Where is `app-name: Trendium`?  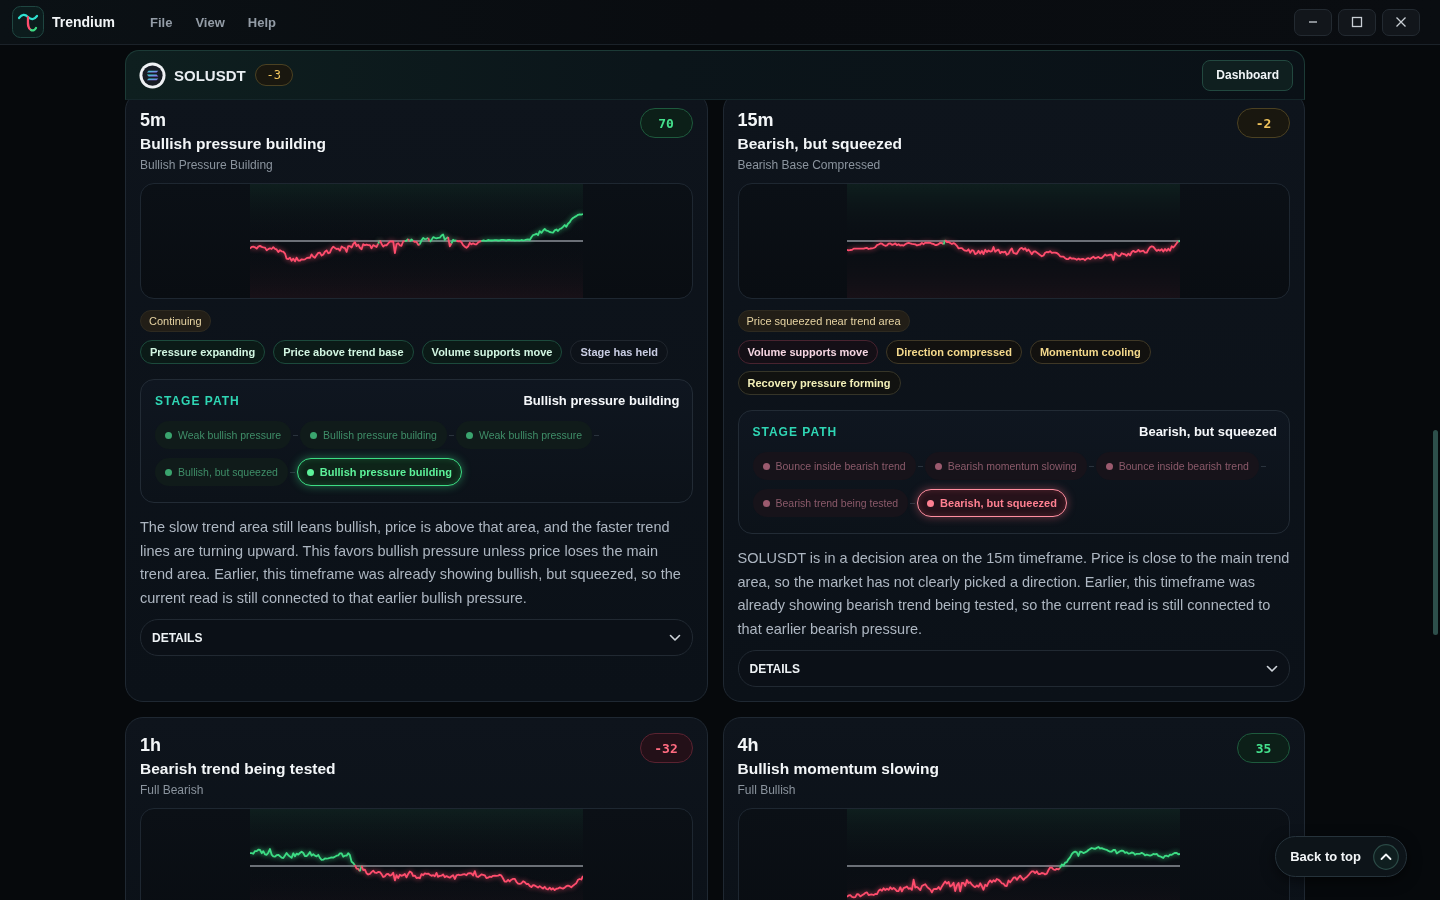
app-name: Trendium is located at coordinates (83, 22).